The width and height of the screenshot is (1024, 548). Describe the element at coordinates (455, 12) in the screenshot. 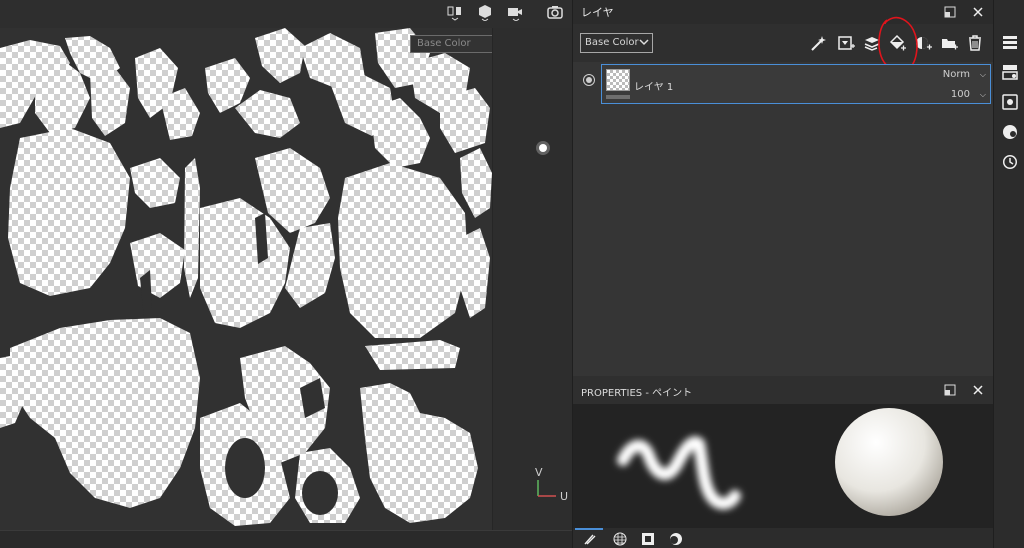

I see `projection-icon` at that location.